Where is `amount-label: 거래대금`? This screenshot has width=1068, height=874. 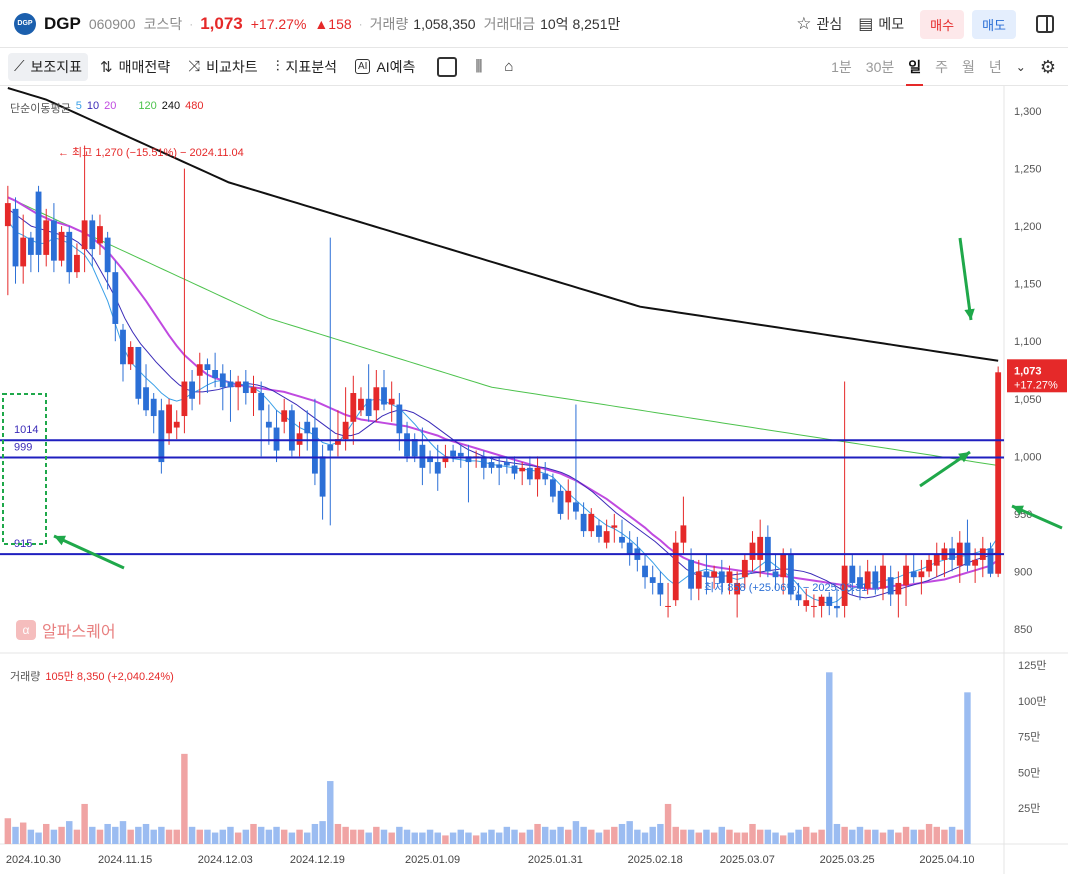 amount-label: 거래대금 is located at coordinates (509, 23).